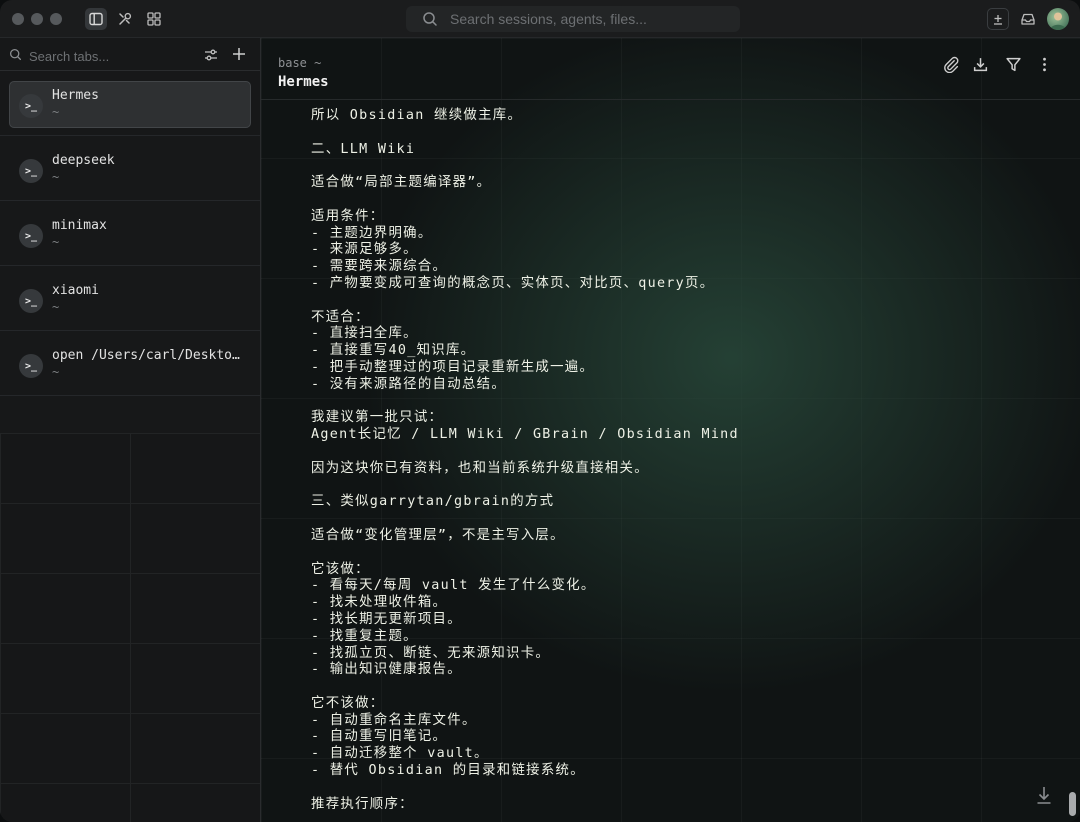 The width and height of the screenshot is (1080, 822). I want to click on grid-view-button, so click(154, 19).